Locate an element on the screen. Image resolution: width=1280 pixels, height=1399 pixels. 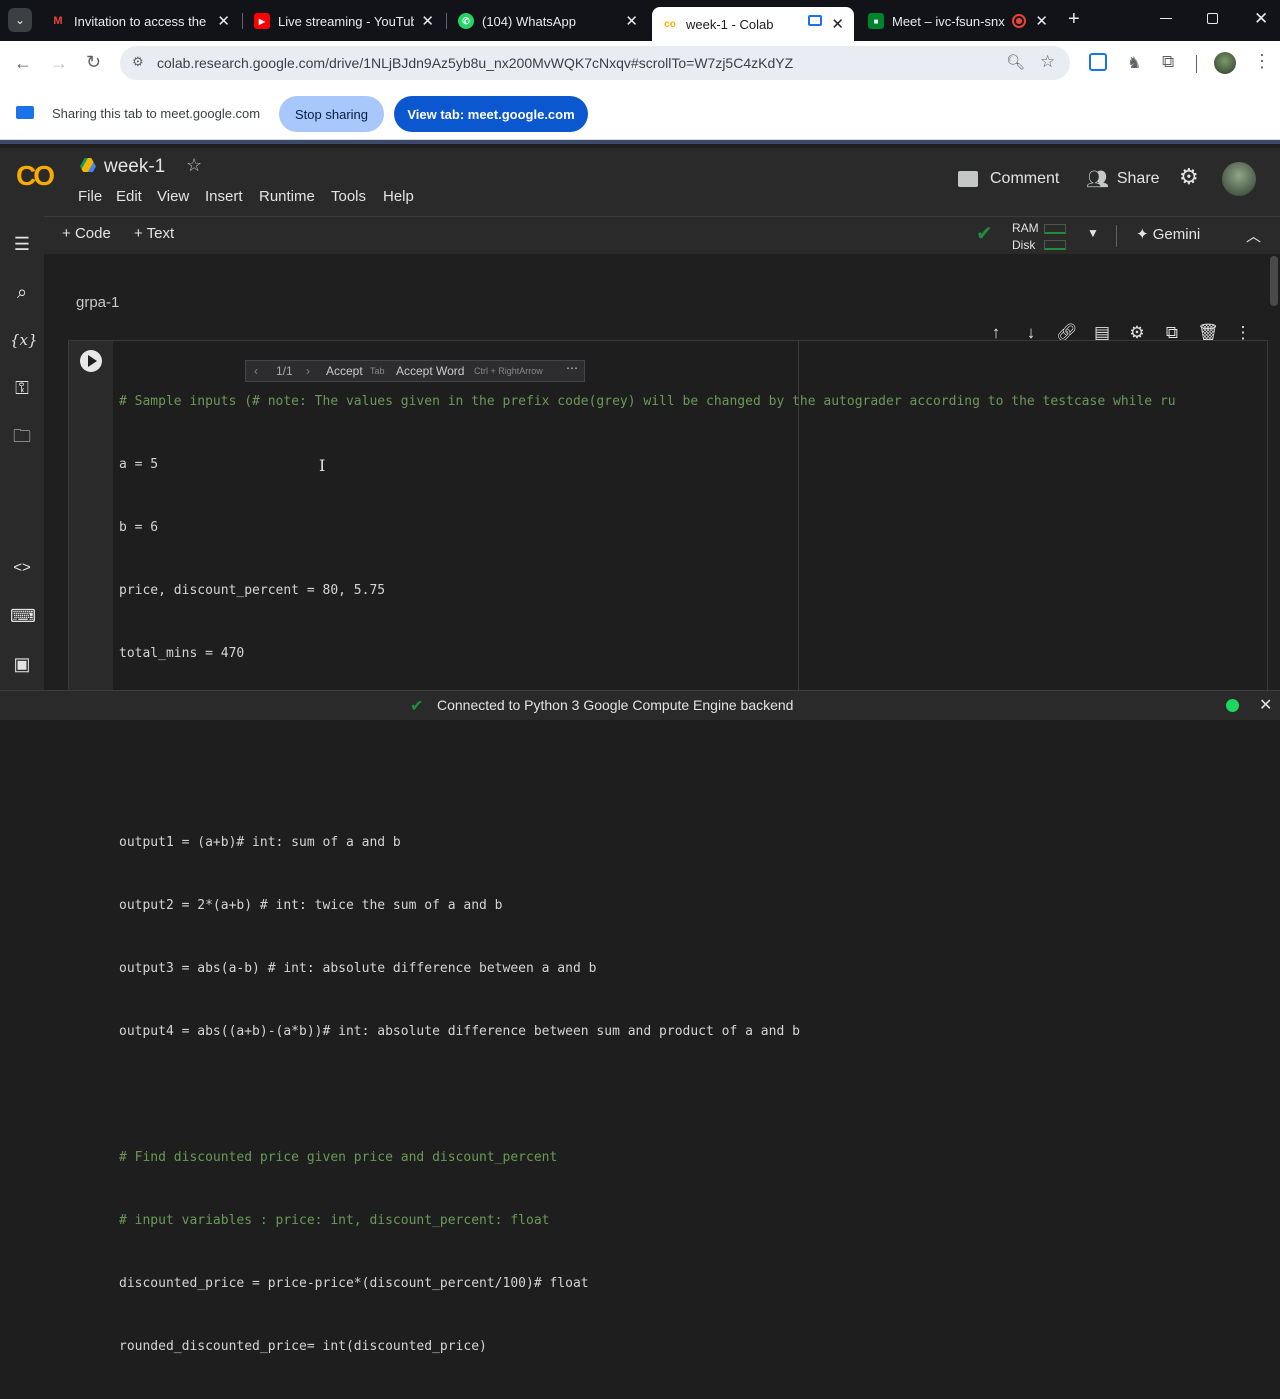
variables-icon: {x} is located at coordinates (24, 340).